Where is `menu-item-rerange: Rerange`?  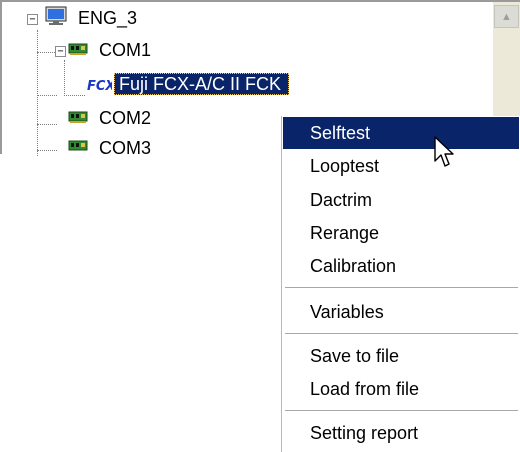
menu-item-rerange: Rerange is located at coordinates (401, 233).